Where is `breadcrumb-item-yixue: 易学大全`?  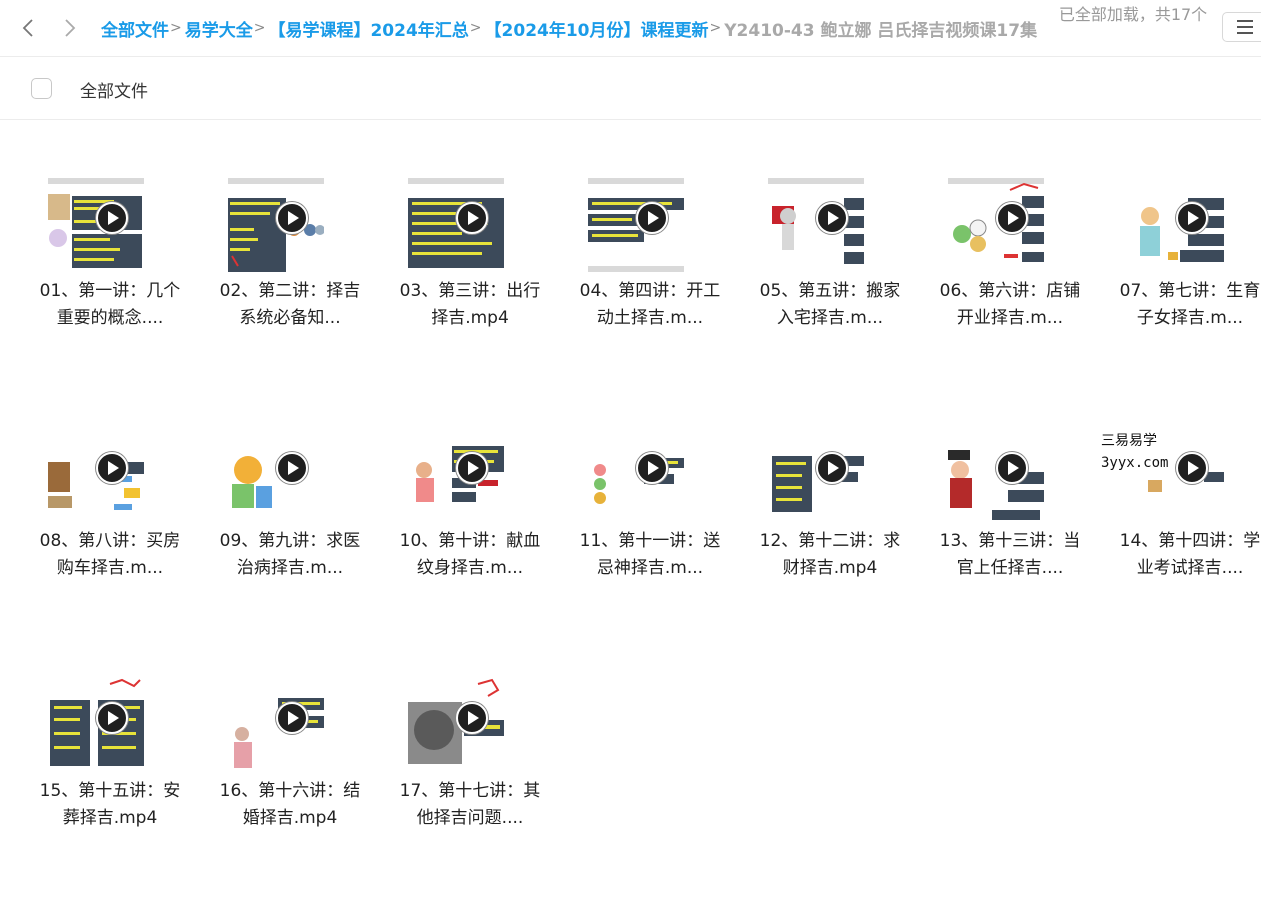 breadcrumb-item-yixue: 易学大全 is located at coordinates (219, 28).